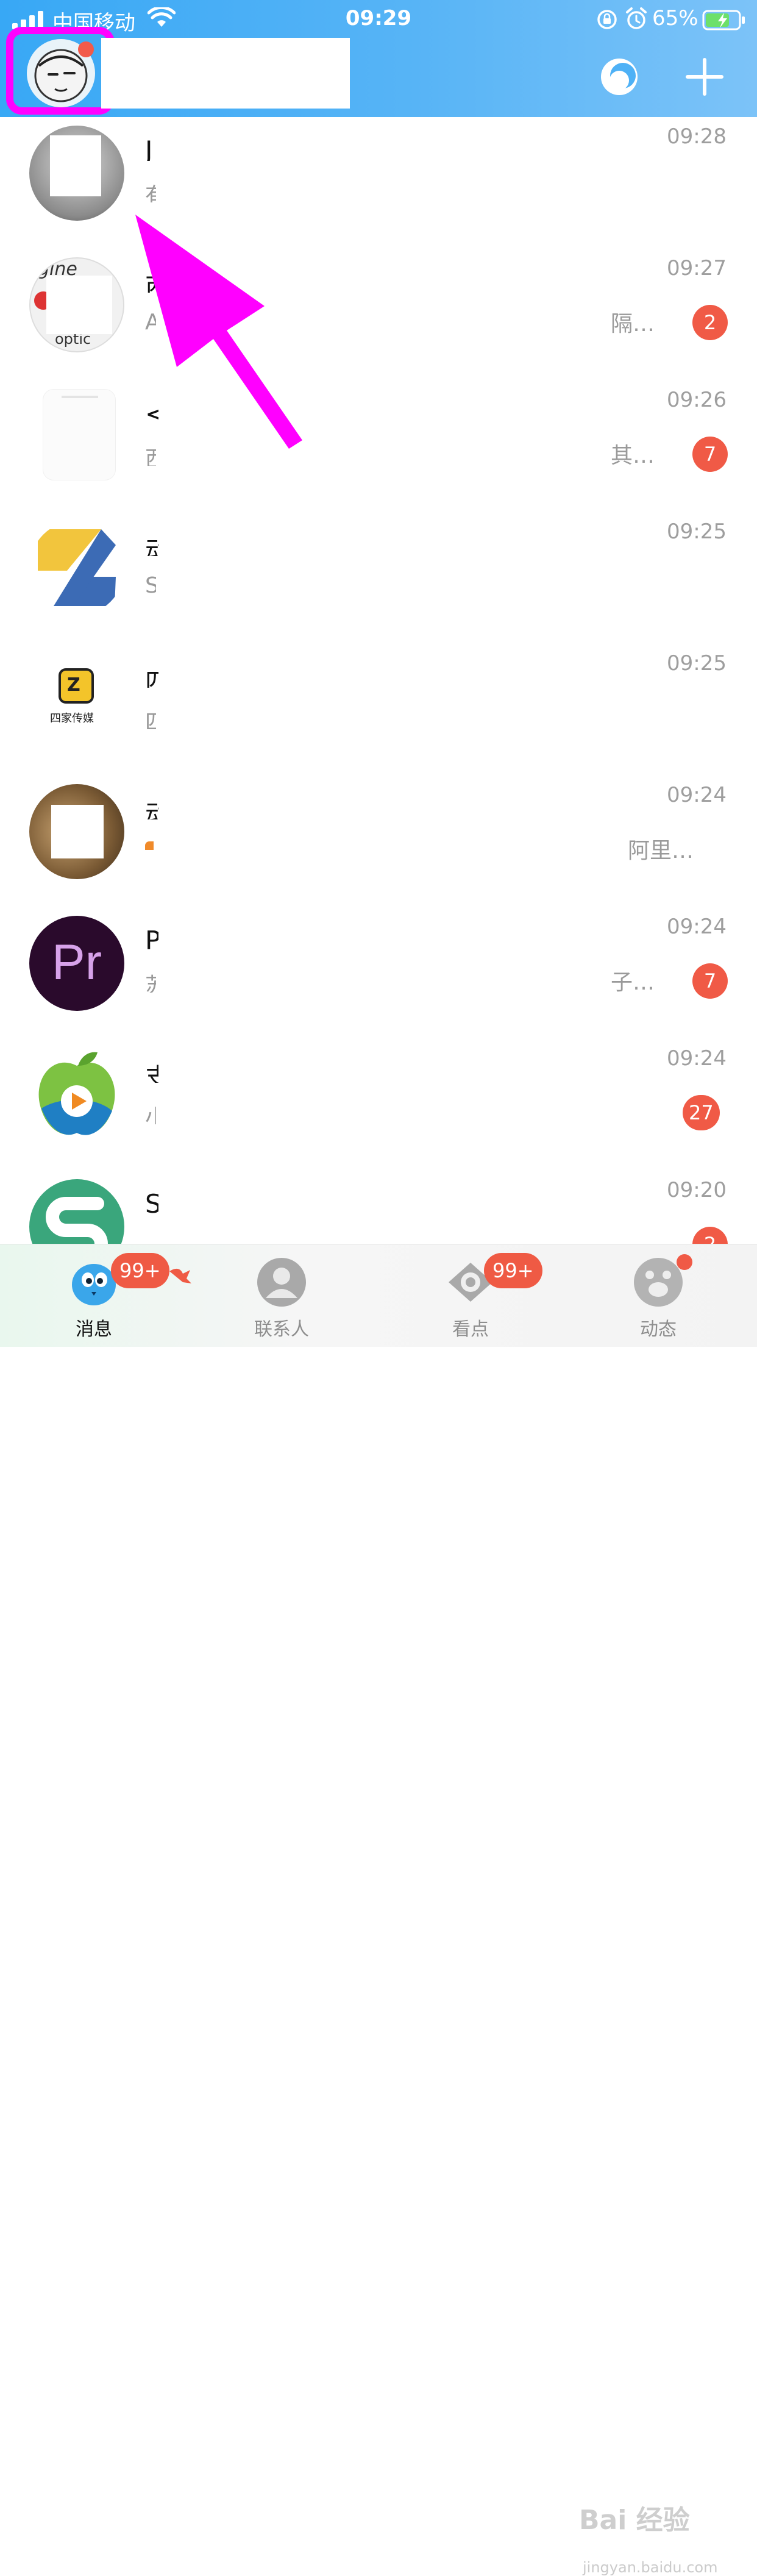 The height and width of the screenshot is (2576, 757). Describe the element at coordinates (150, 717) in the screenshot. I see `message-preview: 四` at that location.